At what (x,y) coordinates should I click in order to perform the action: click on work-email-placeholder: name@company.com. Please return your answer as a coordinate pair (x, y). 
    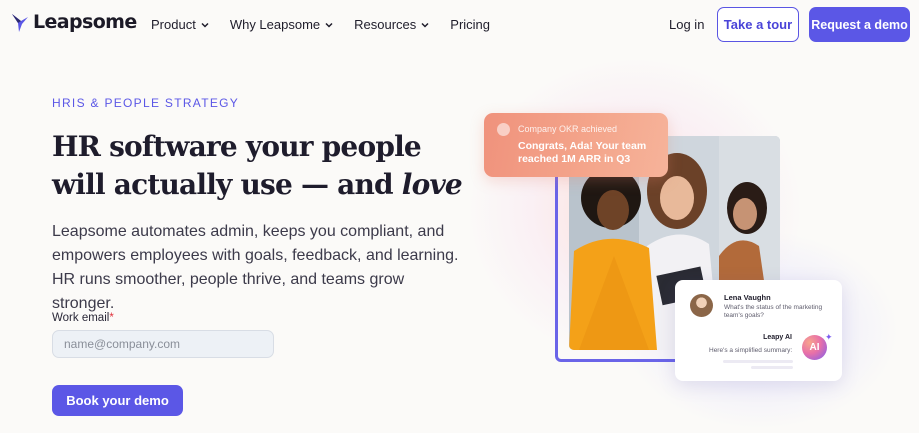
    Looking at the image, I should click on (122, 344).